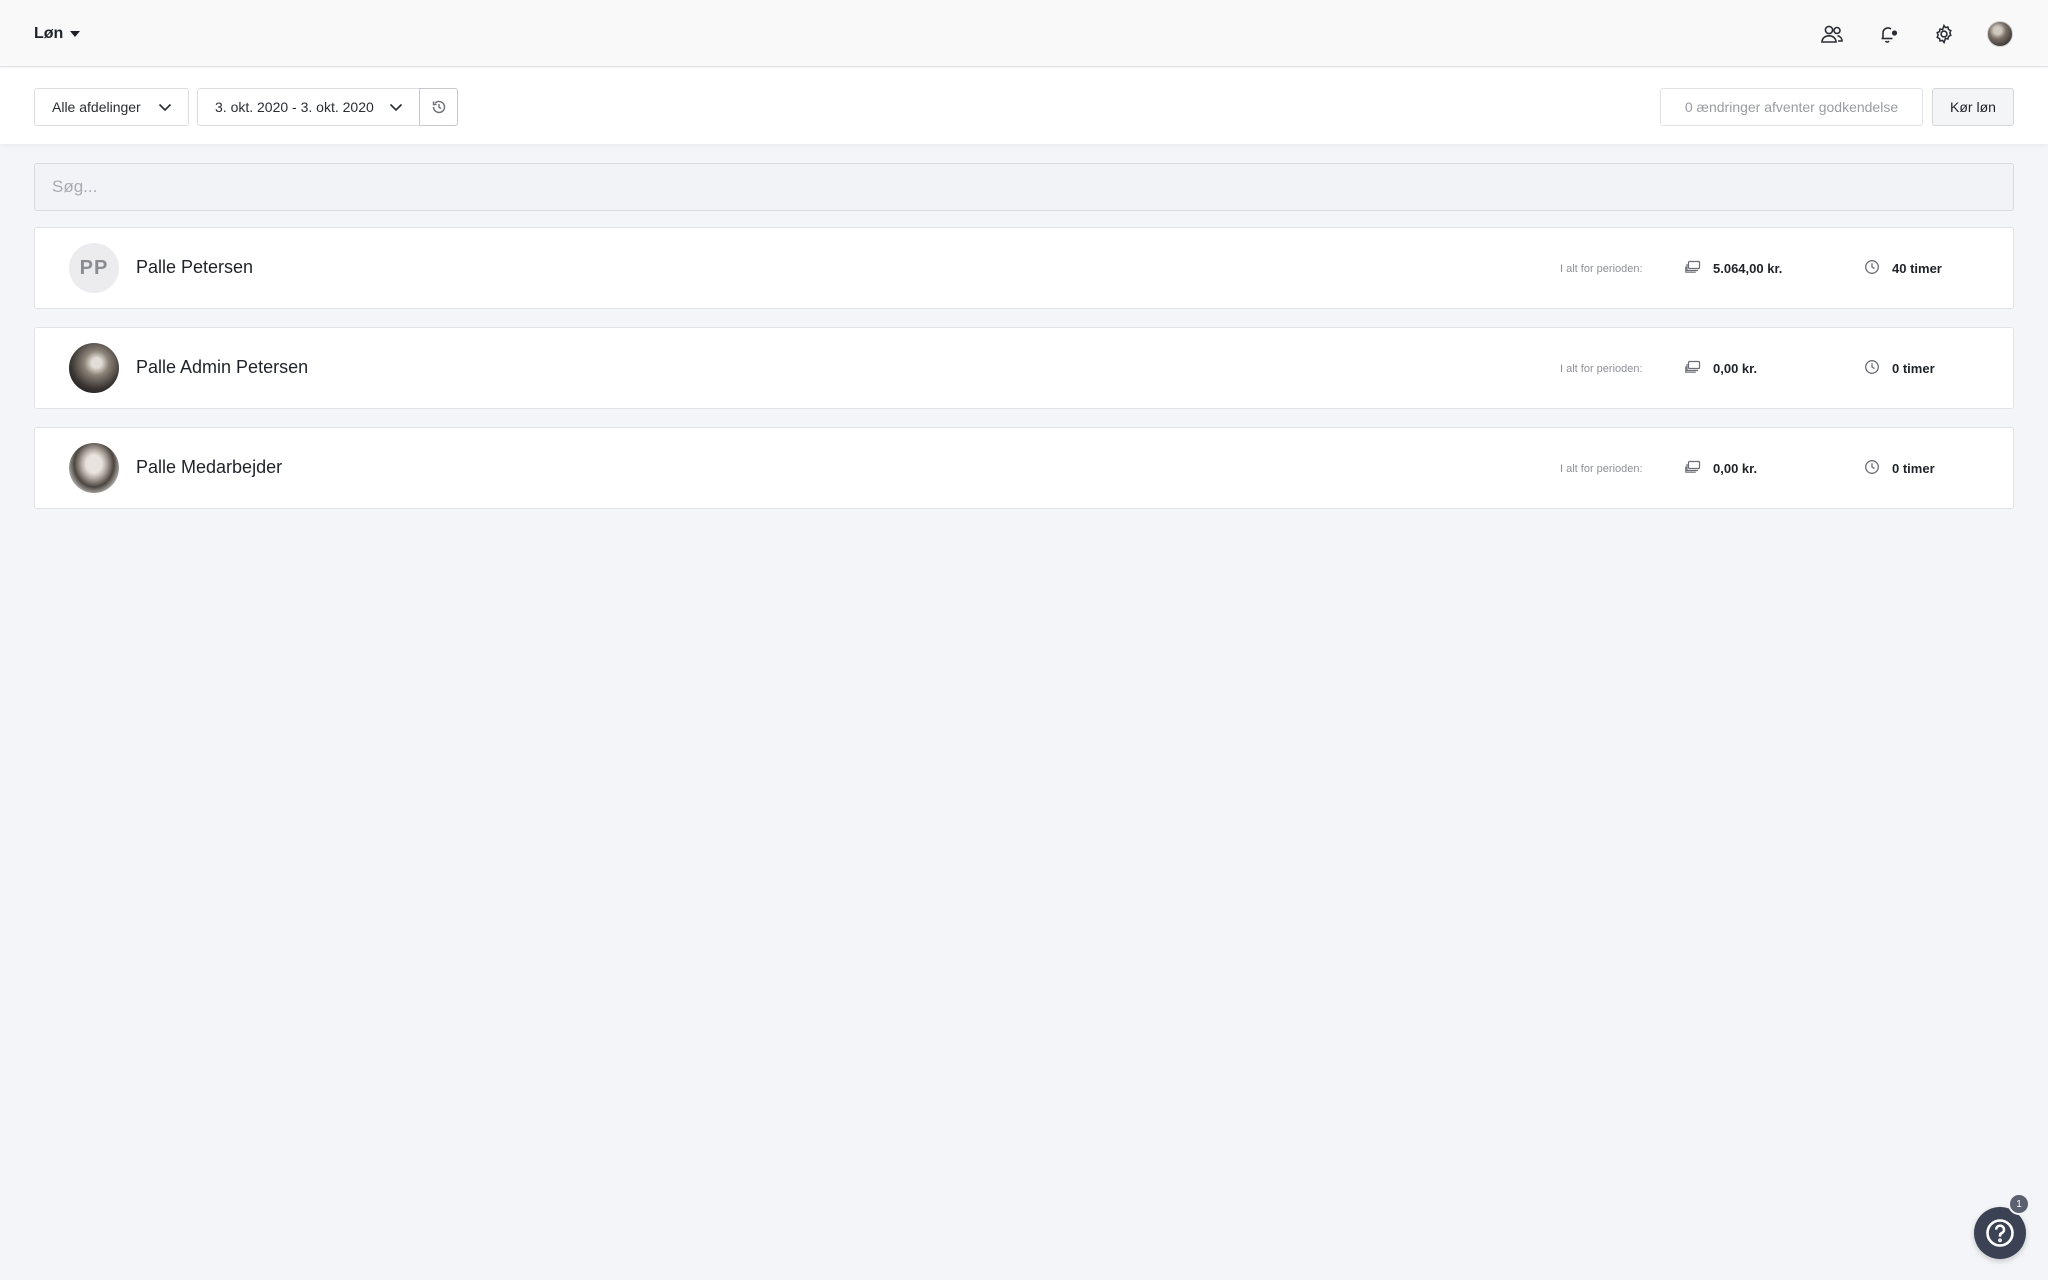  I want to click on avatar-initials: PP, so click(94, 267).